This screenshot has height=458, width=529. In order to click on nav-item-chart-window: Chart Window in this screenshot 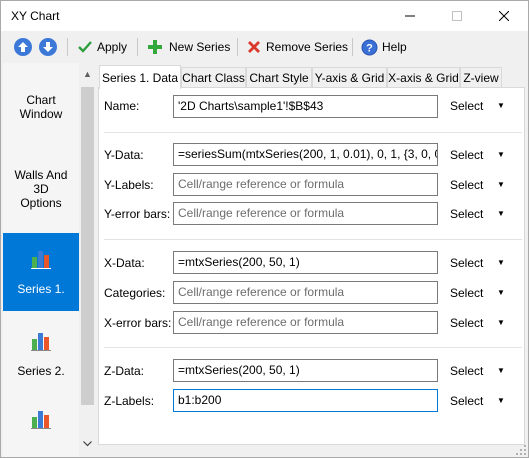, I will do `click(41, 107)`.